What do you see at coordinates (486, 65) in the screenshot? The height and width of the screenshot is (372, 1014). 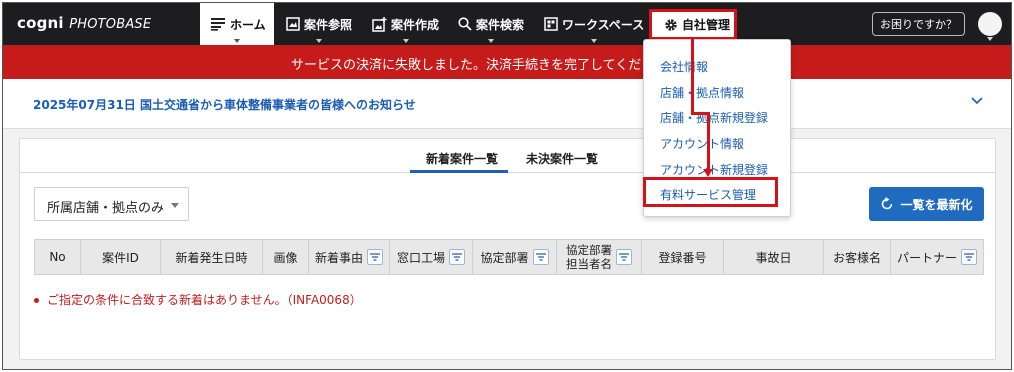 I see `banner-text: サービスの決済に失敗しました。決済手続きを完了してください。` at bounding box center [486, 65].